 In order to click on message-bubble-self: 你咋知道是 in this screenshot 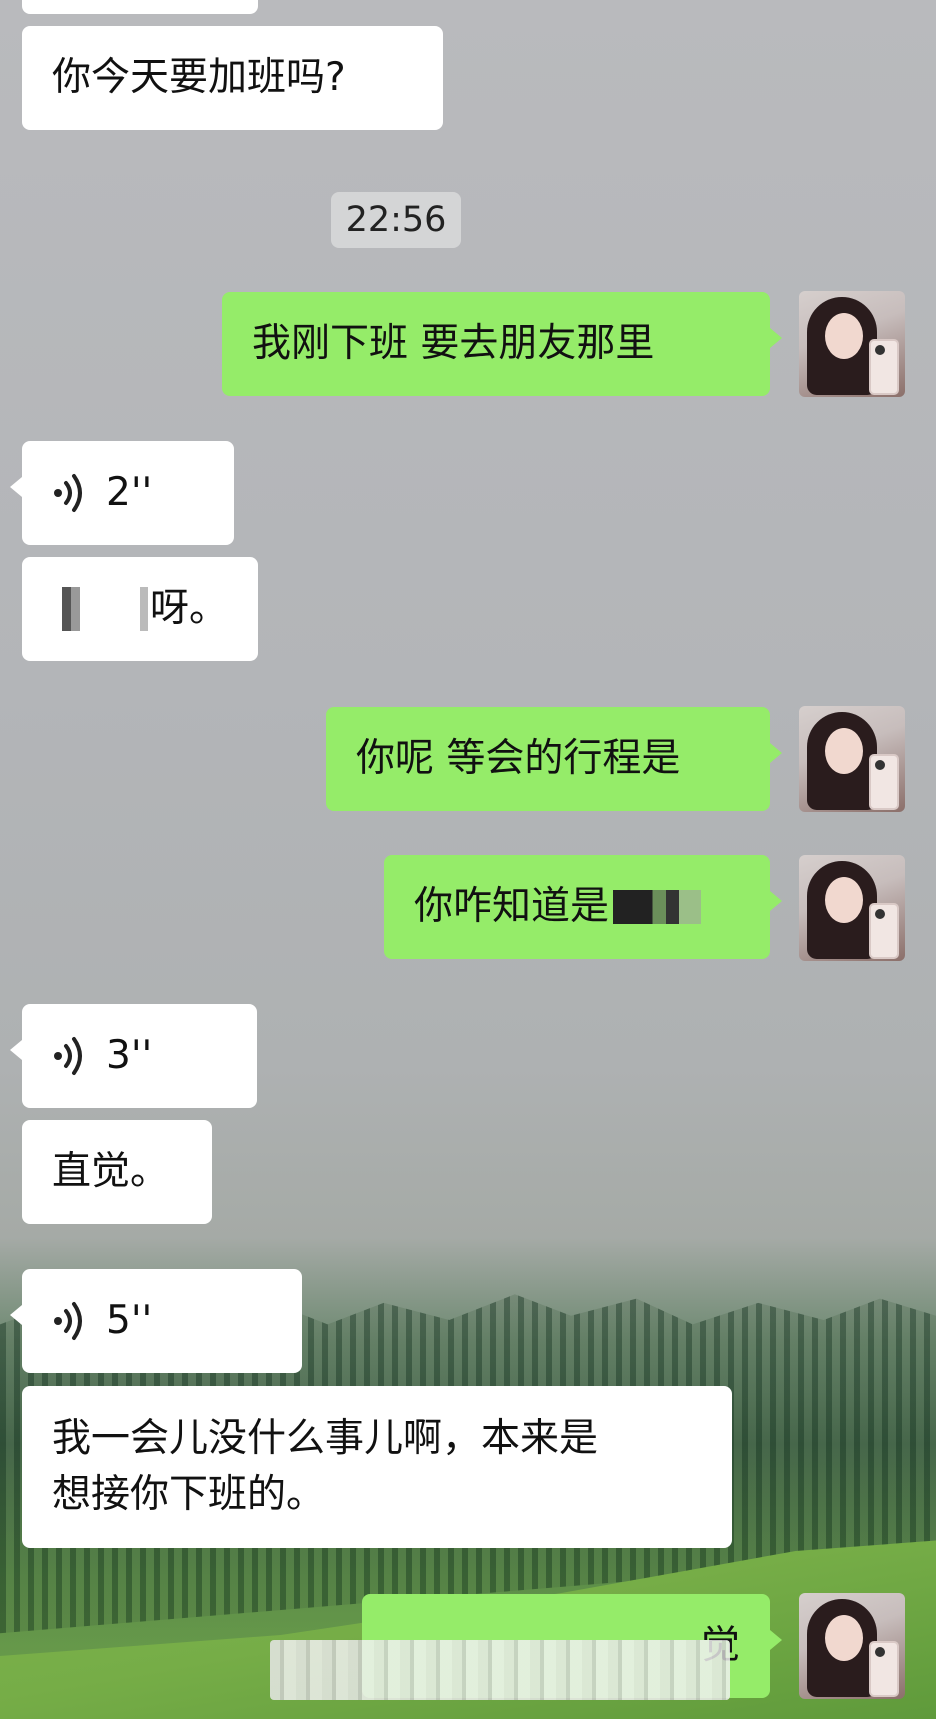, I will do `click(583, 907)`.